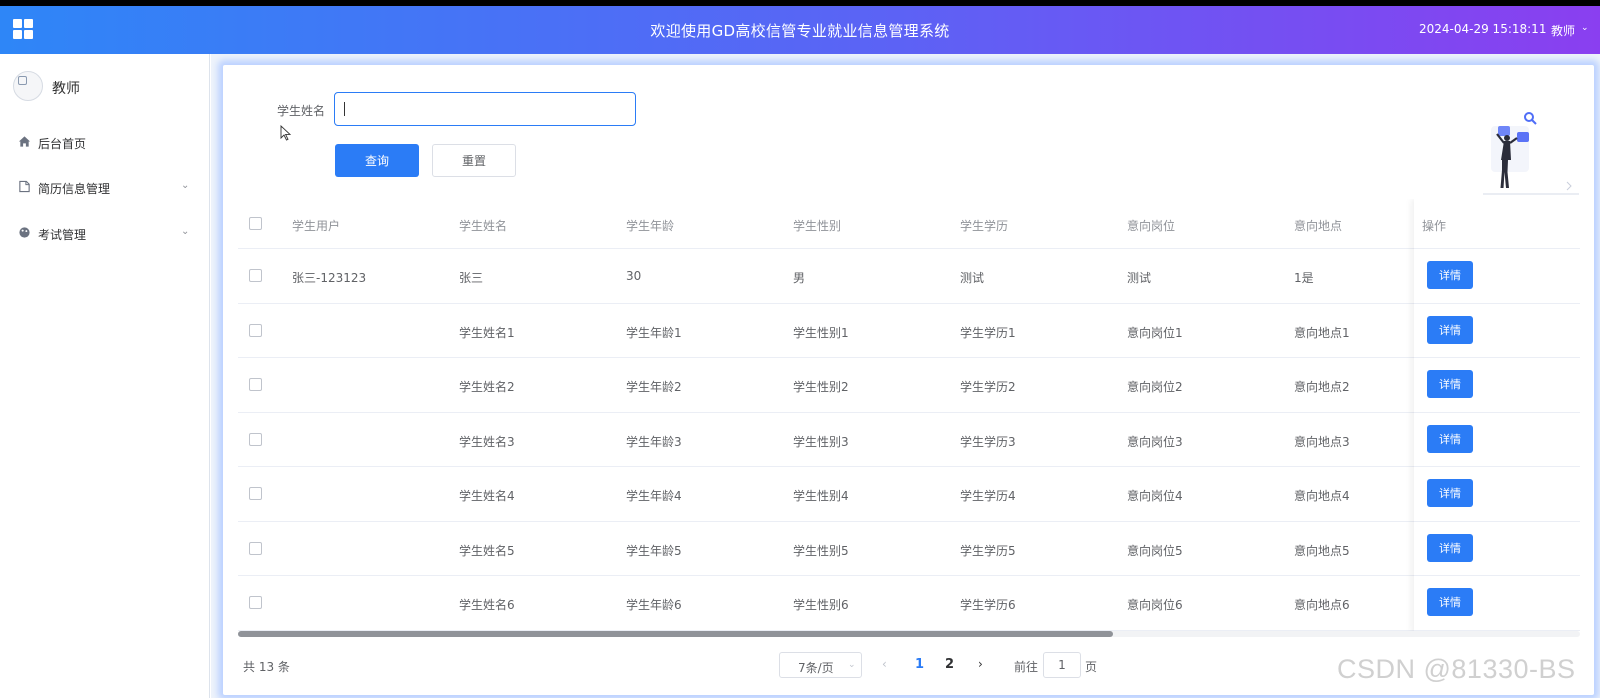  Describe the element at coordinates (654, 332) in the screenshot. I see `table-cell: 学生年龄1` at that location.